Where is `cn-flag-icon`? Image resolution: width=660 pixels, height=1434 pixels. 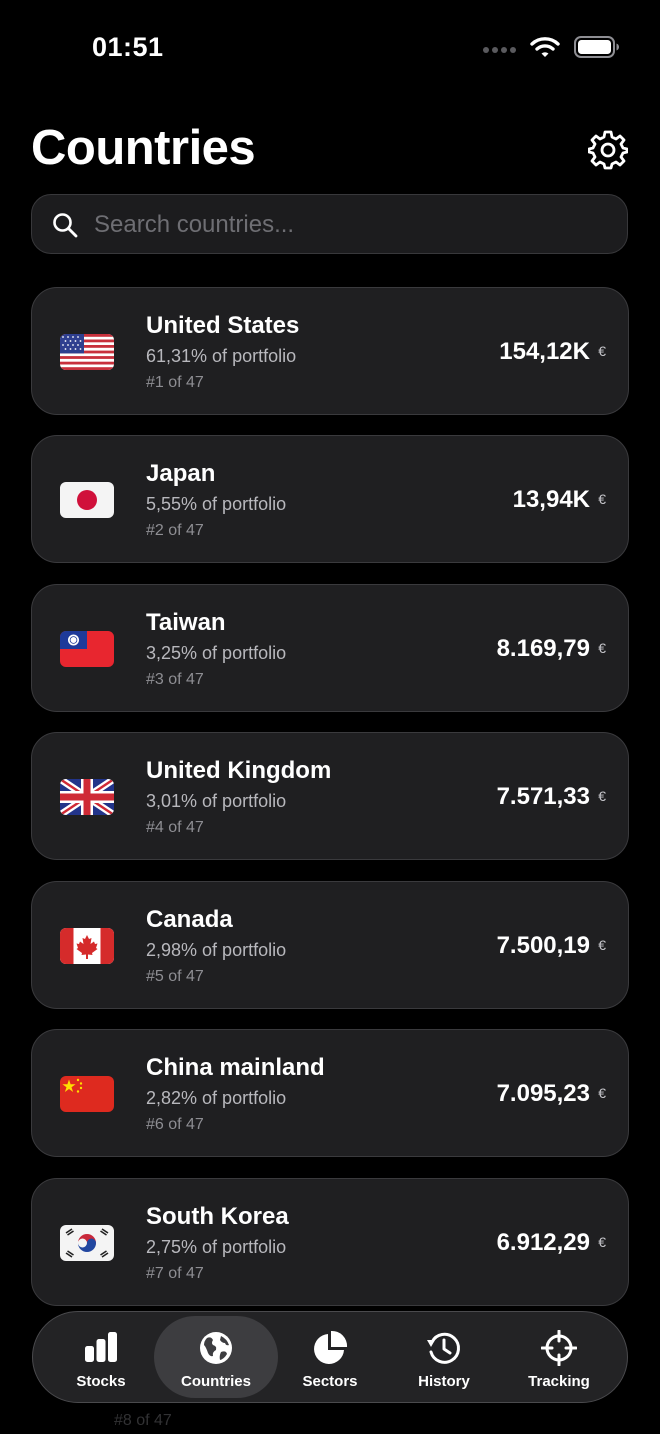
cn-flag-icon is located at coordinates (87, 1094).